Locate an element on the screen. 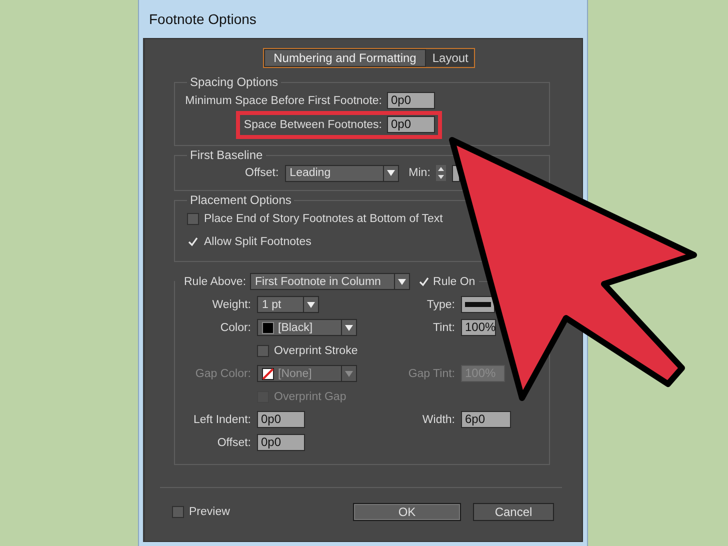 This screenshot has width=728, height=546. window-title: Footnote Options is located at coordinates (202, 19).